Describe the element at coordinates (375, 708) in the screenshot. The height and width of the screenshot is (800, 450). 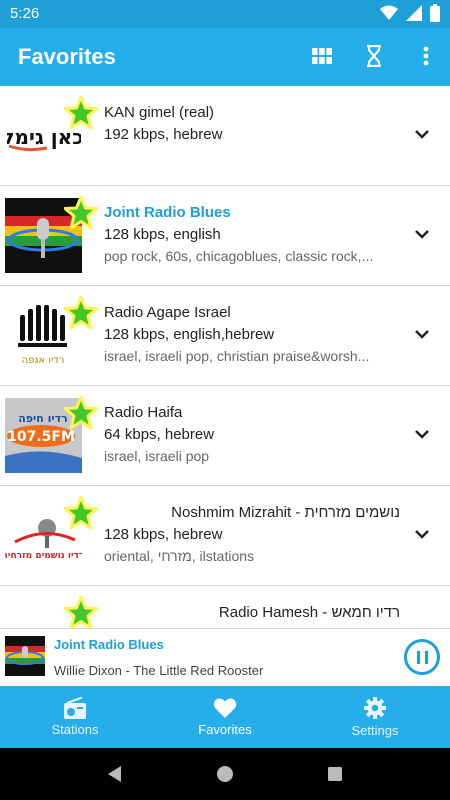
I see `gear-icon` at that location.